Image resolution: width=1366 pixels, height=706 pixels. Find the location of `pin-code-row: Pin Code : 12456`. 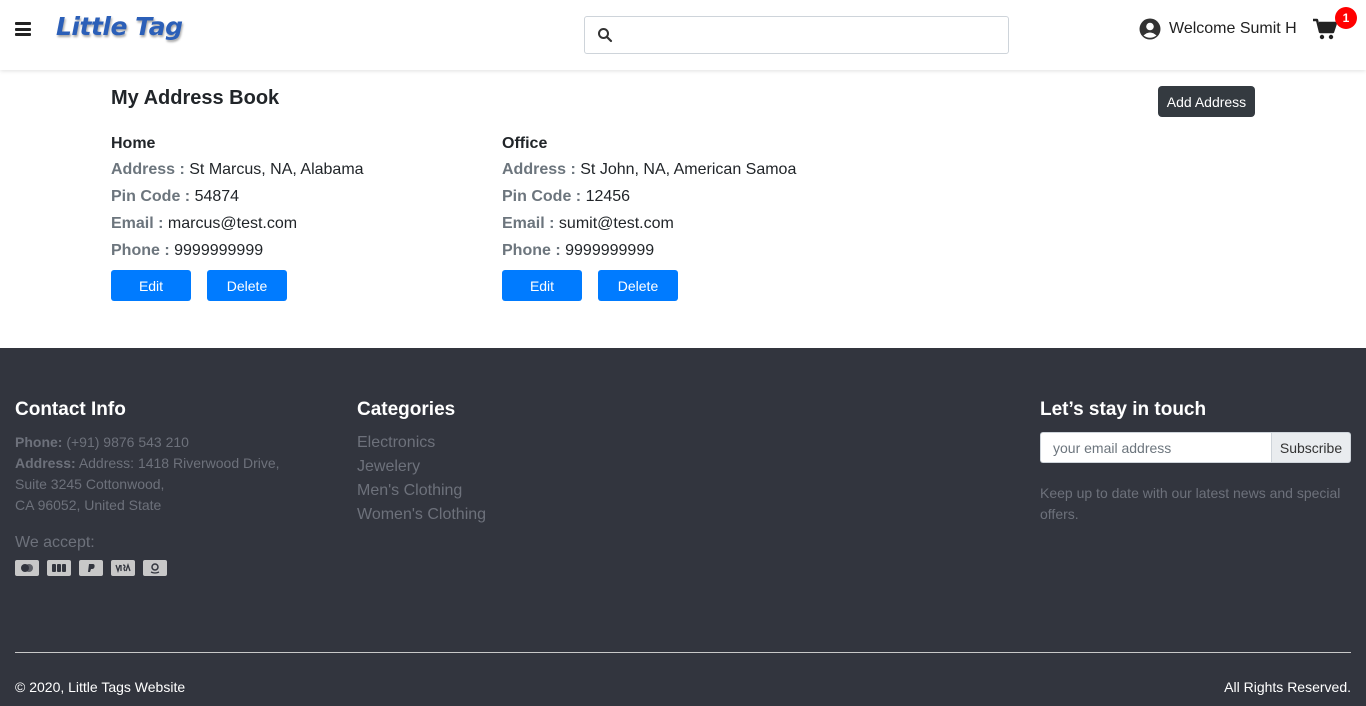

pin-code-row: Pin Code : 12456 is located at coordinates (692, 196).